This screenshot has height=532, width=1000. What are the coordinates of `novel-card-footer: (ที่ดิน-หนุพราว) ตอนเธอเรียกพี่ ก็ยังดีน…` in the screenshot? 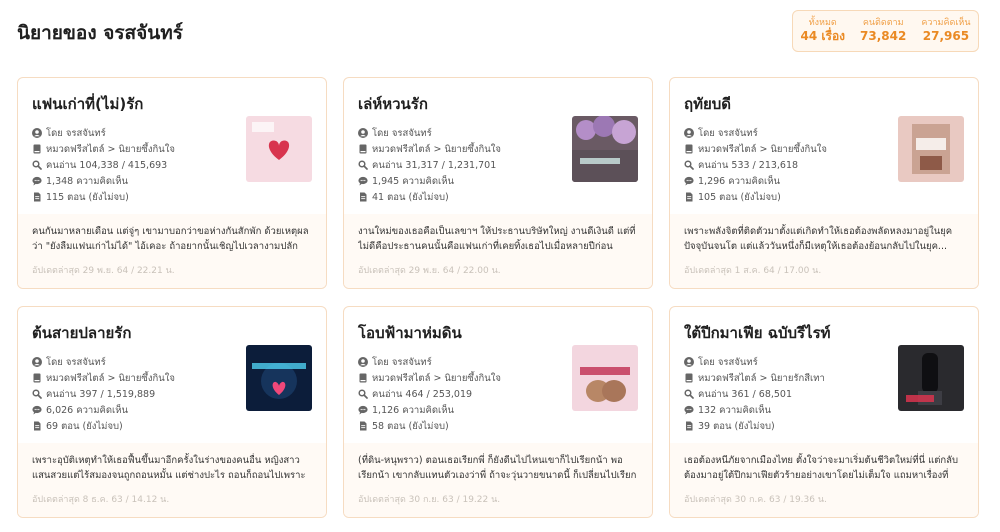 It's located at (498, 480).